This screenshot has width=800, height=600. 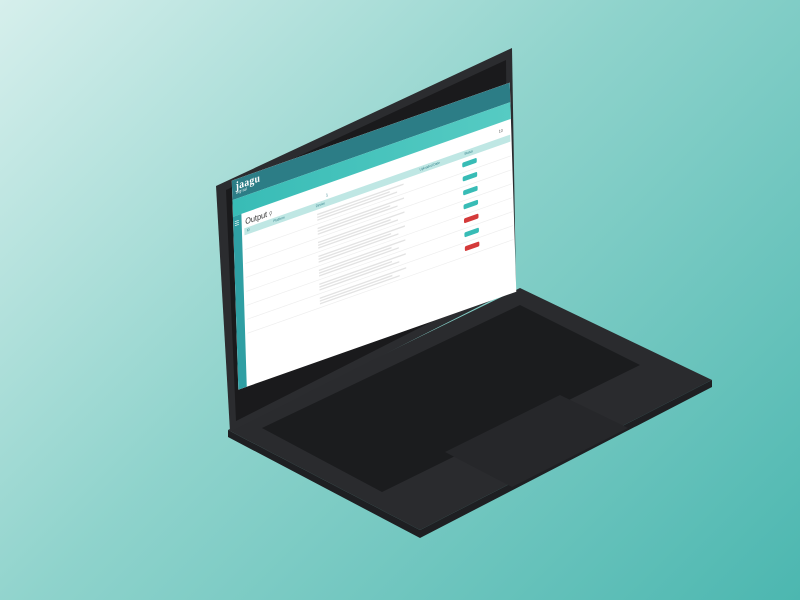 What do you see at coordinates (271, 214) in the screenshot?
I see `search-icon: ⚲` at bounding box center [271, 214].